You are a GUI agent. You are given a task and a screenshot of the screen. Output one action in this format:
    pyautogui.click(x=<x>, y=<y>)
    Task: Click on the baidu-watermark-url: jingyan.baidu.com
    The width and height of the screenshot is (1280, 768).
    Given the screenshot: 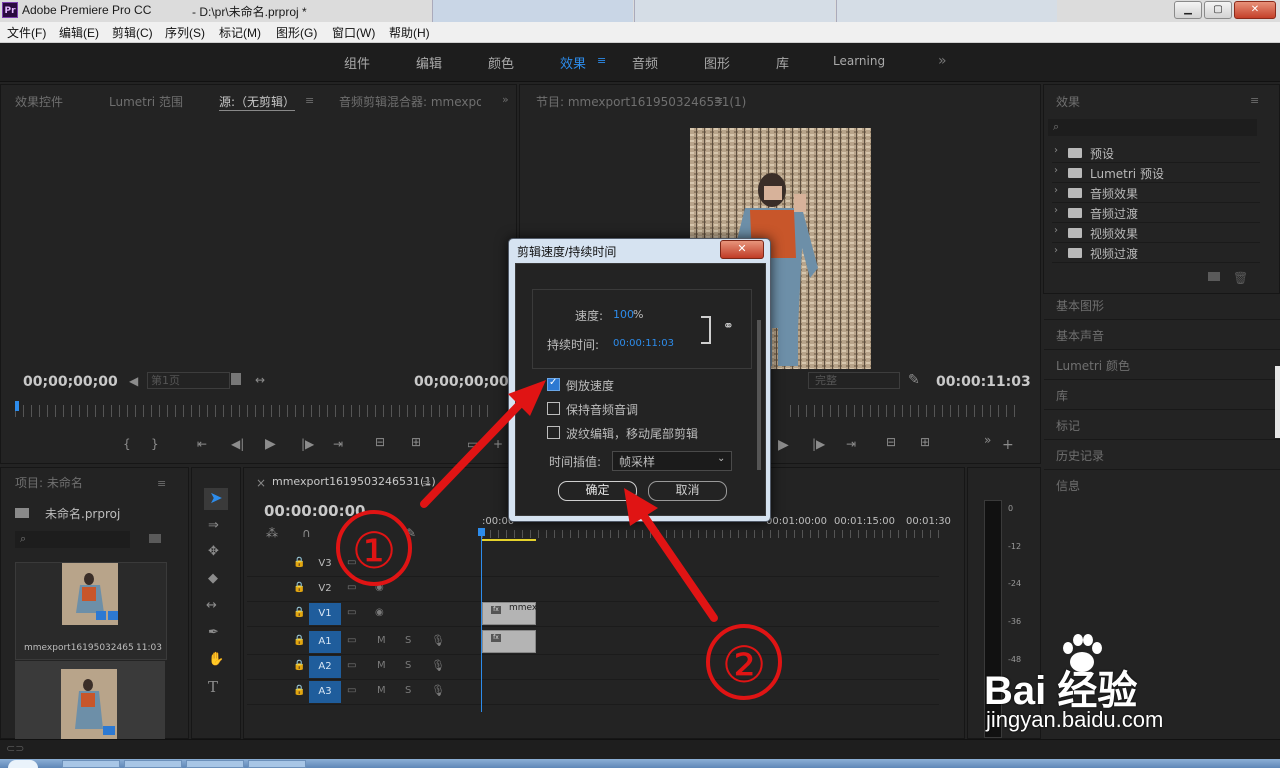 What is the action you would take?
    pyautogui.click(x=1075, y=719)
    